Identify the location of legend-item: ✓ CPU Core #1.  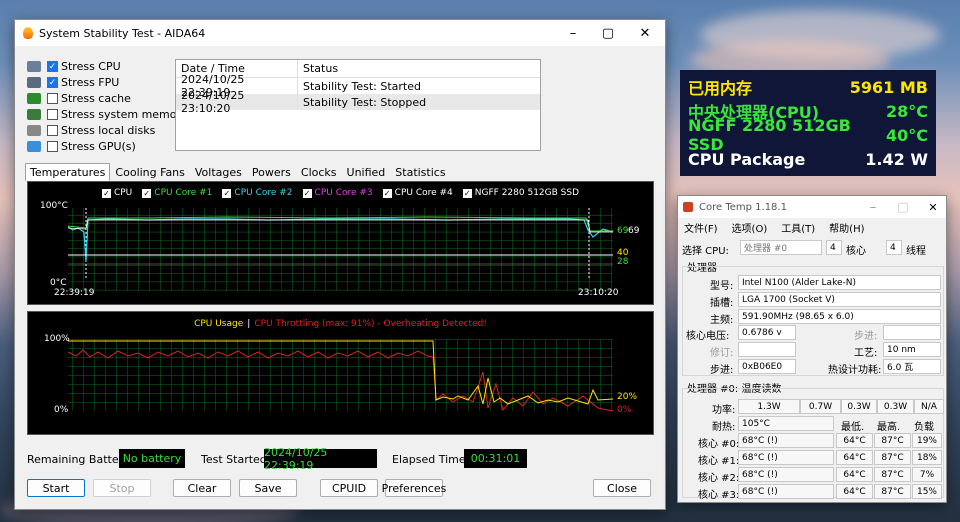
(177, 193).